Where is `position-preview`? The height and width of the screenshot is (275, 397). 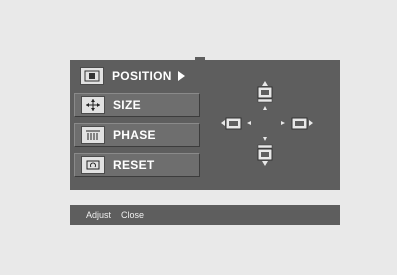 position-preview is located at coordinates (270, 125).